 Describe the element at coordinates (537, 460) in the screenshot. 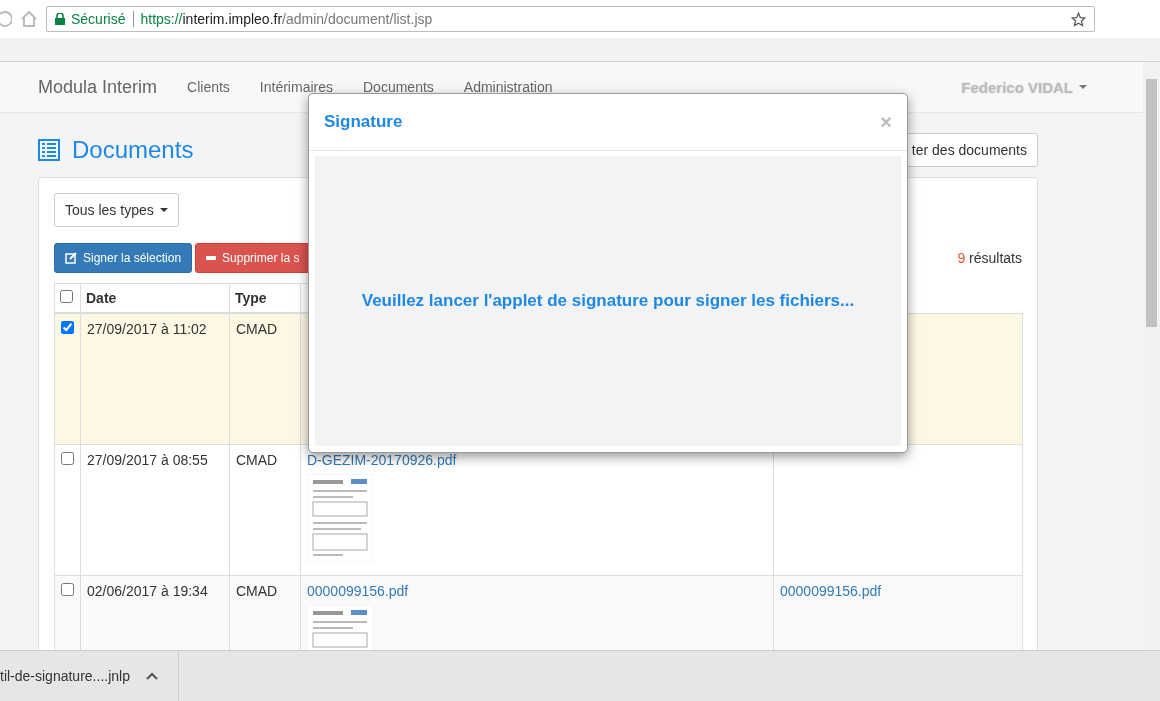

I see `file-link: D-GEZIM-20170926.pdf` at that location.